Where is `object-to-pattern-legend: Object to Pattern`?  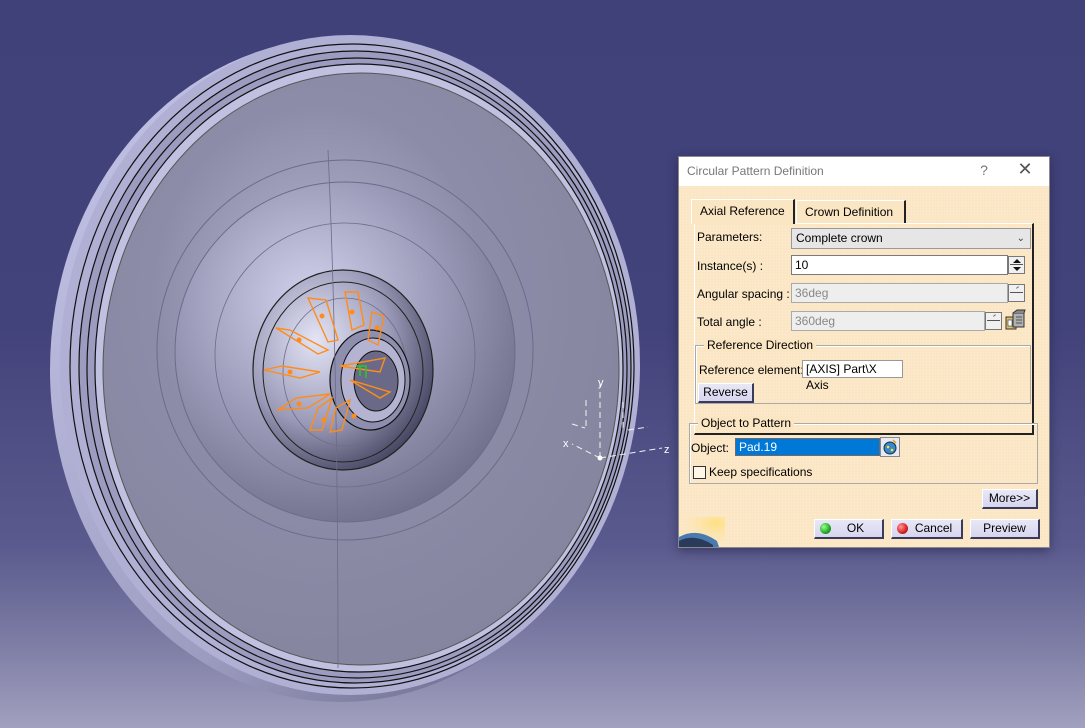 object-to-pattern-legend: Object to Pattern is located at coordinates (746, 423).